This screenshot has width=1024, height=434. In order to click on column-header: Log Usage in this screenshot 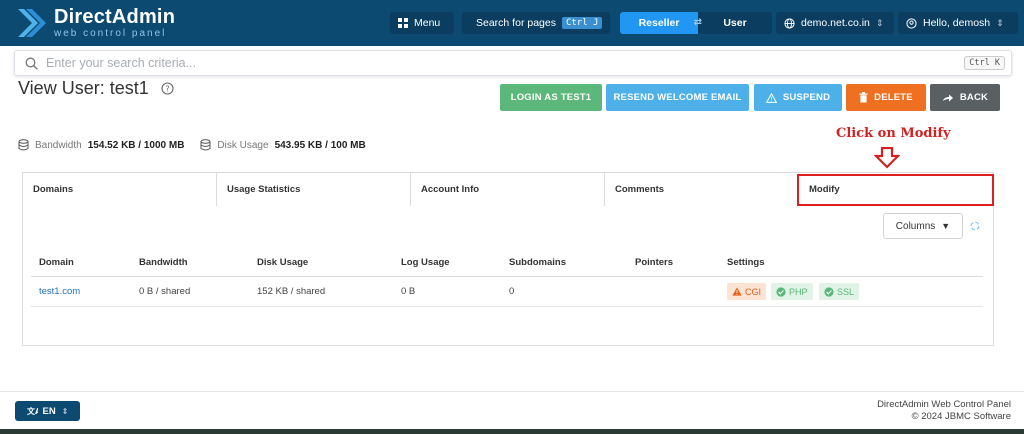, I will do `click(425, 262)`.